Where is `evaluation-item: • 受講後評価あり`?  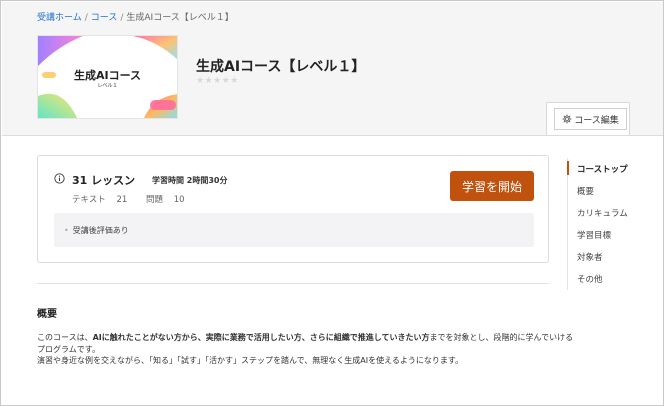 evaluation-item: • 受講後評価あり is located at coordinates (96, 230).